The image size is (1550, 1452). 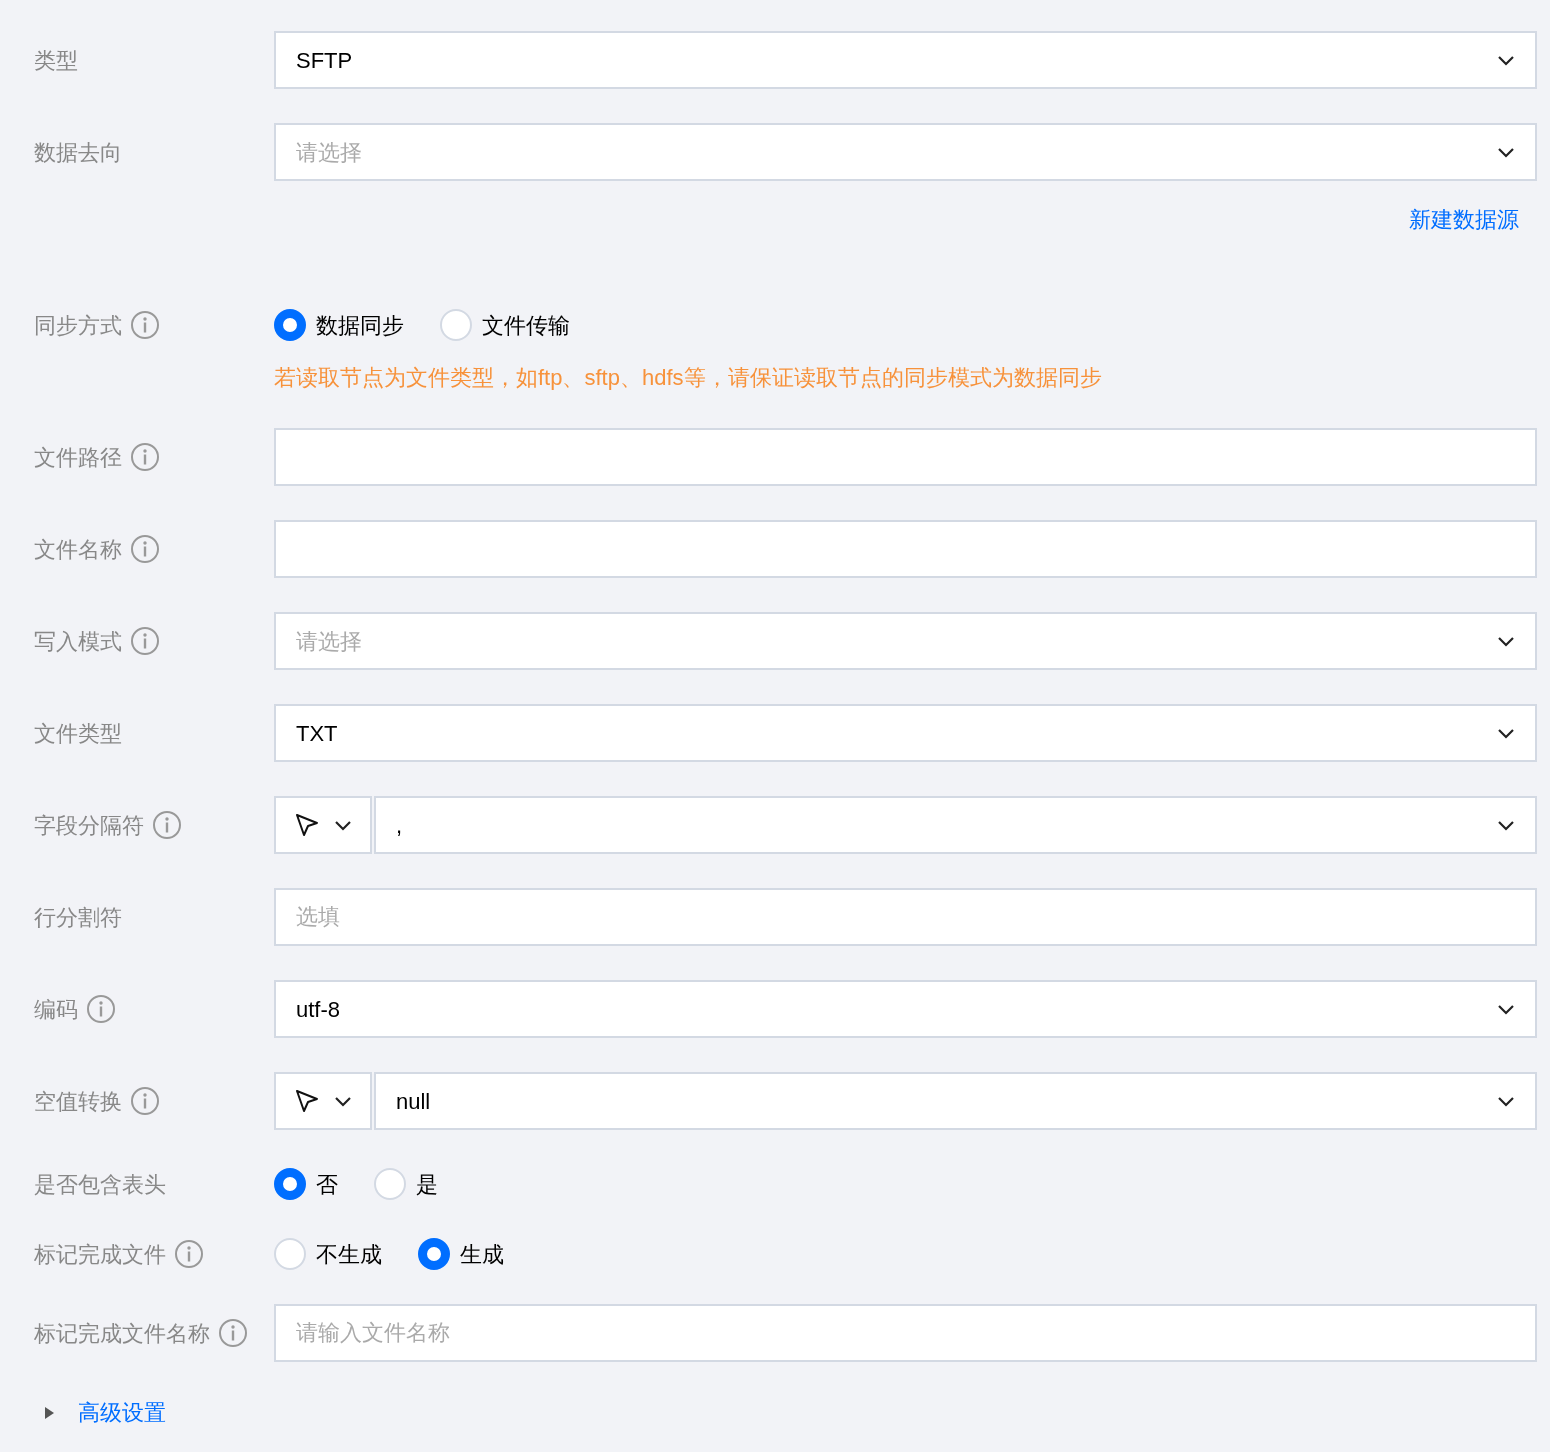 What do you see at coordinates (328, 1254) in the screenshot?
I see `radio-option: 不生成` at bounding box center [328, 1254].